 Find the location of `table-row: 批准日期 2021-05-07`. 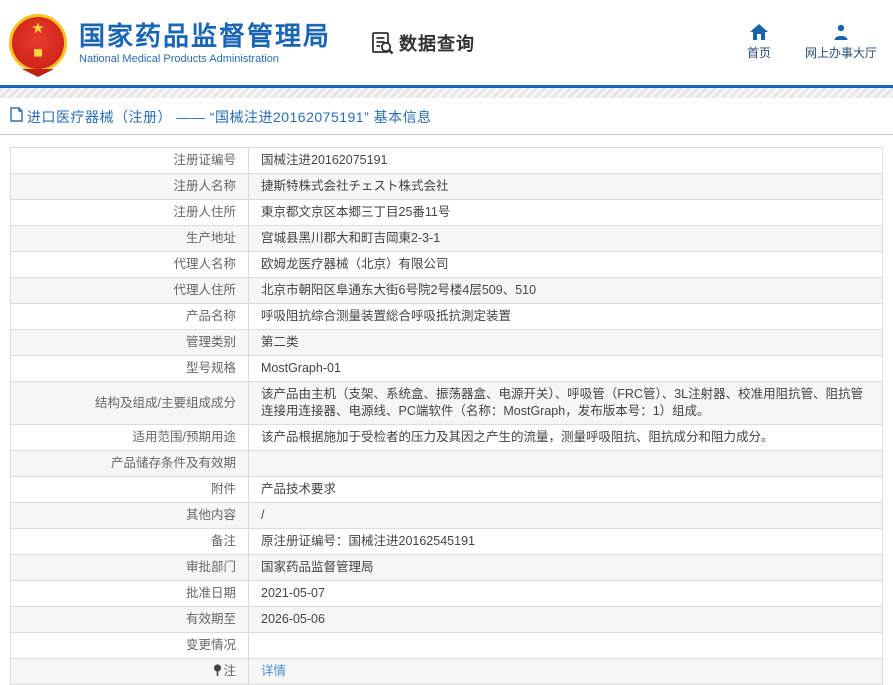

table-row: 批准日期 2021-05-07 is located at coordinates (446, 593).